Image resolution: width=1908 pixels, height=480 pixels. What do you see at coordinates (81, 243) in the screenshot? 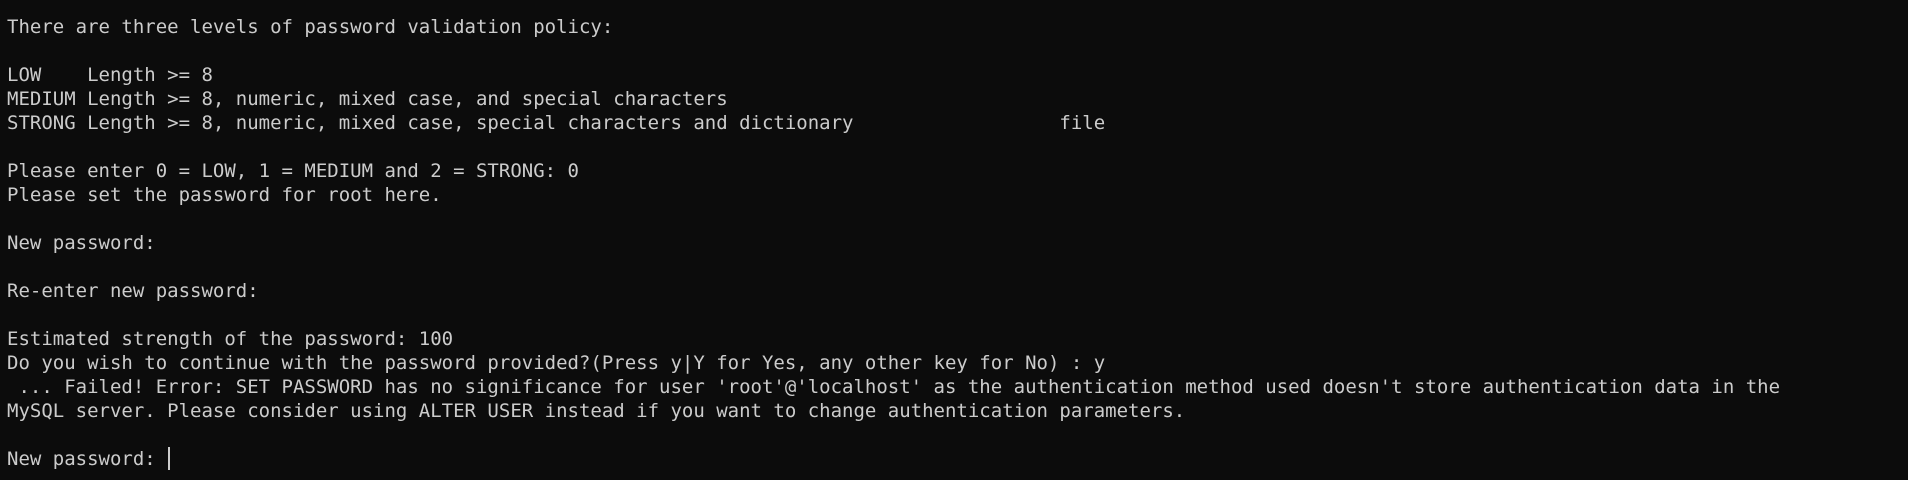
I see `terminal-line: New password:` at bounding box center [81, 243].